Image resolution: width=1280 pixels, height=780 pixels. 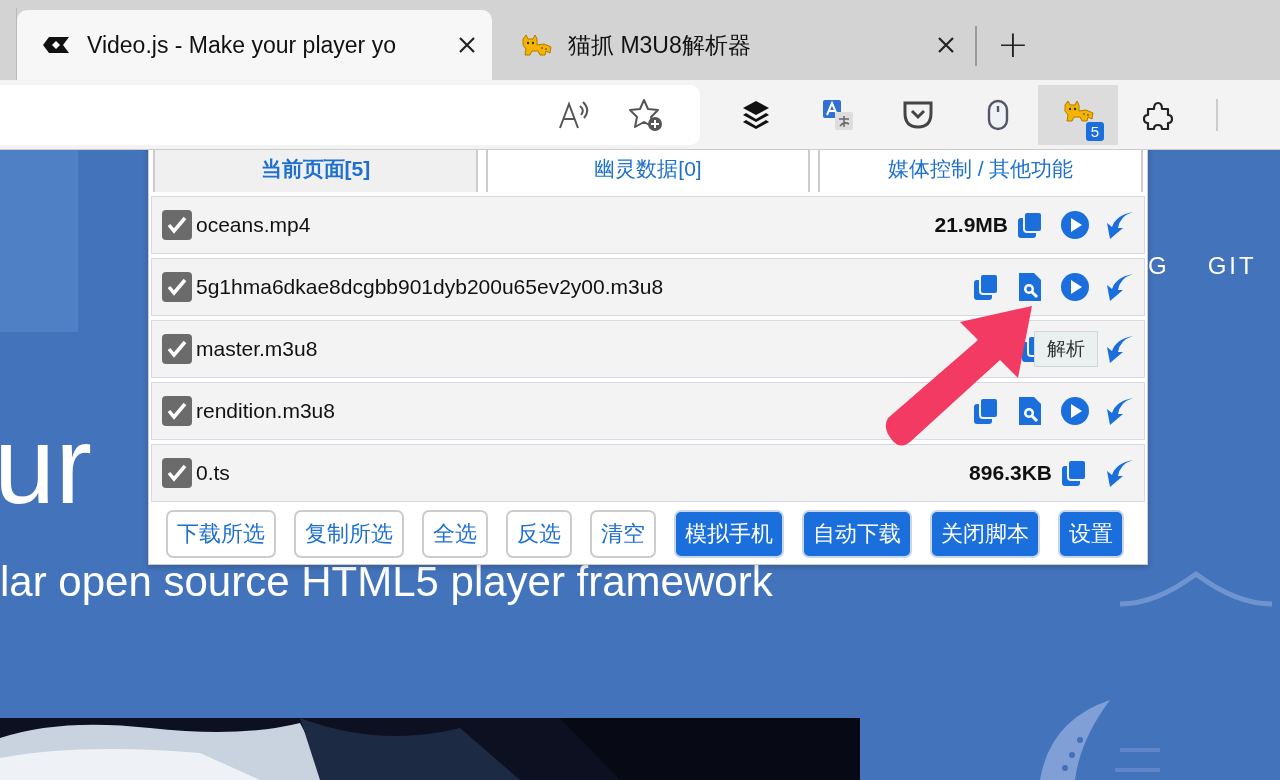 What do you see at coordinates (386, 582) in the screenshot?
I see `hero-tagline: lar open source HTML5 player framework` at bounding box center [386, 582].